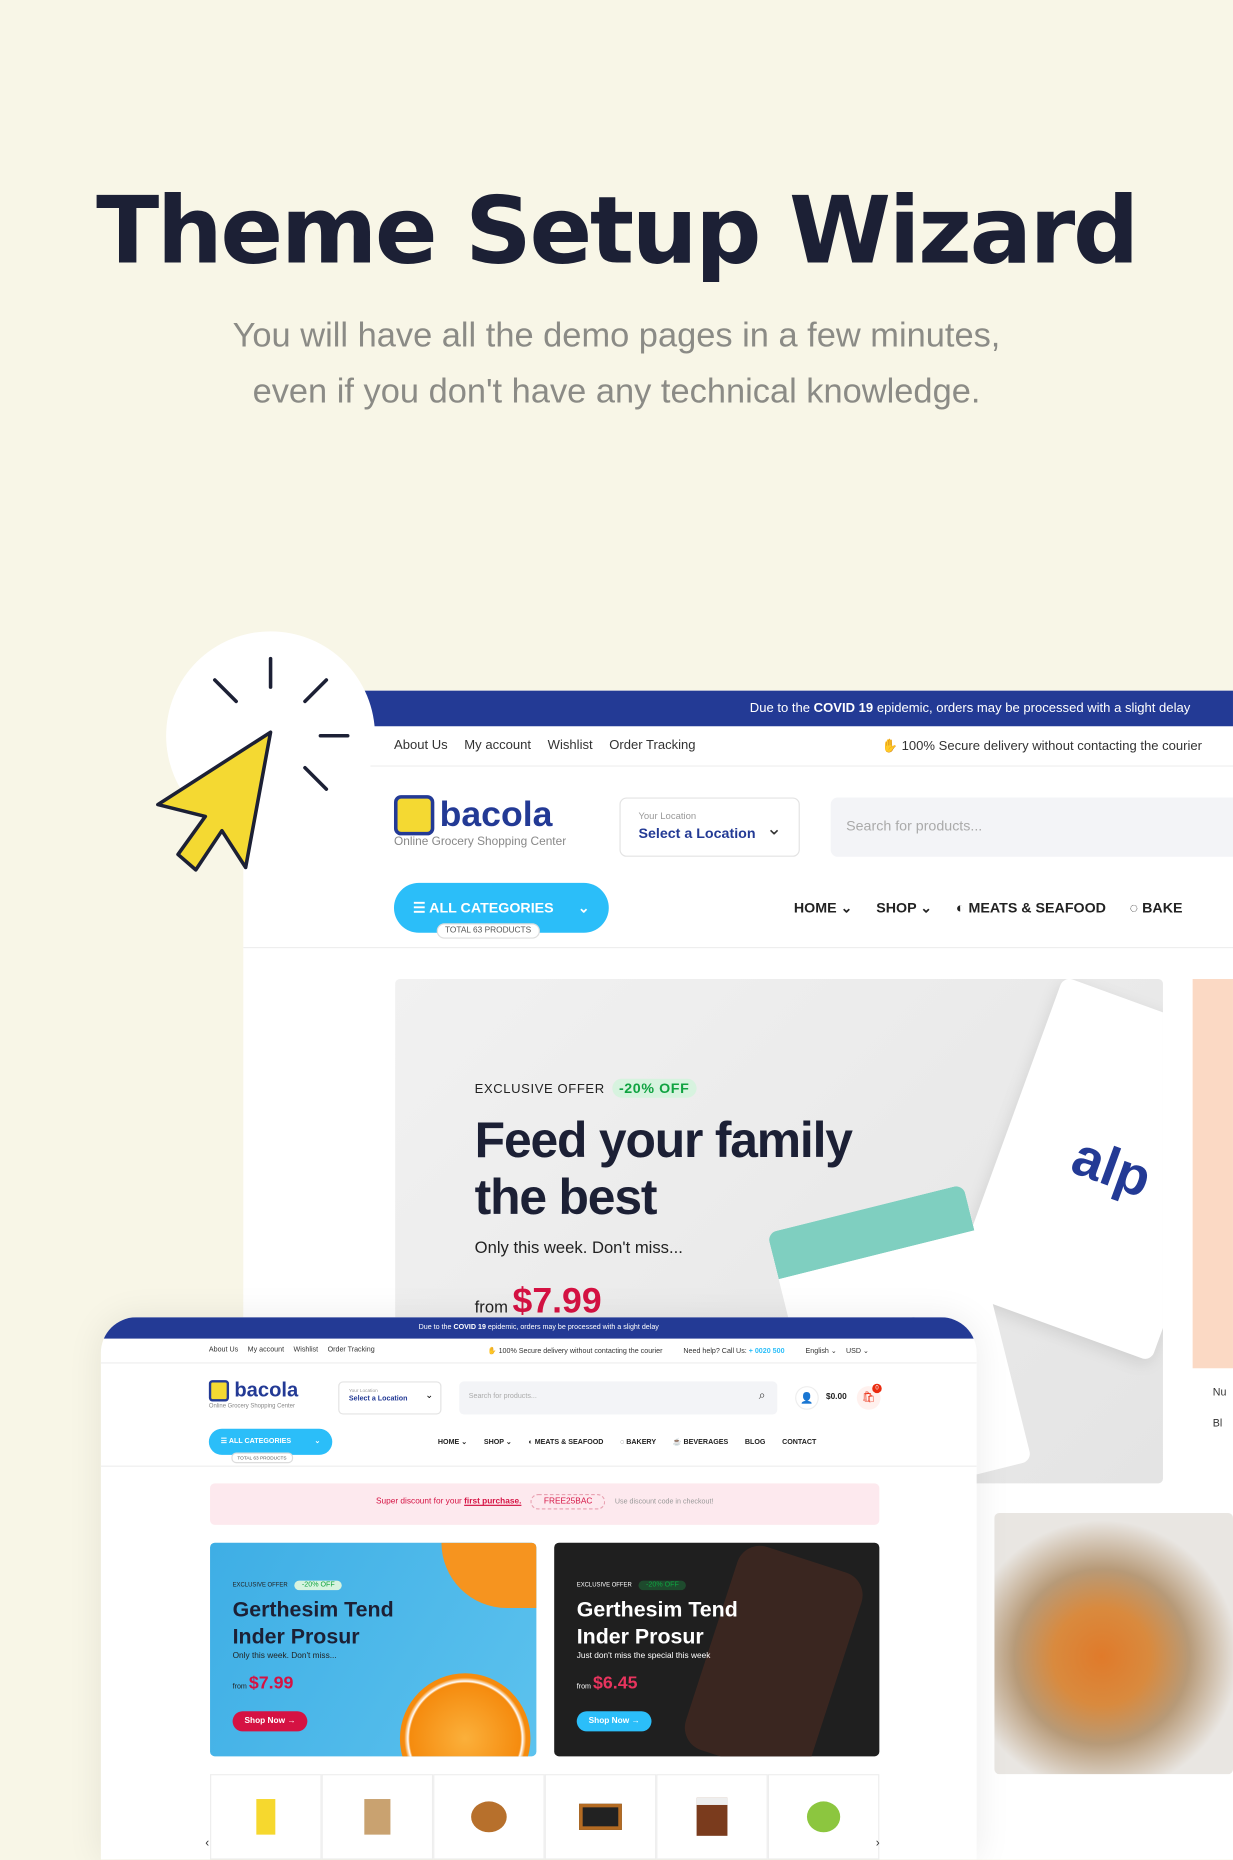 The height and width of the screenshot is (1860, 1233). I want to click on side-text: Bl, so click(1217, 1422).